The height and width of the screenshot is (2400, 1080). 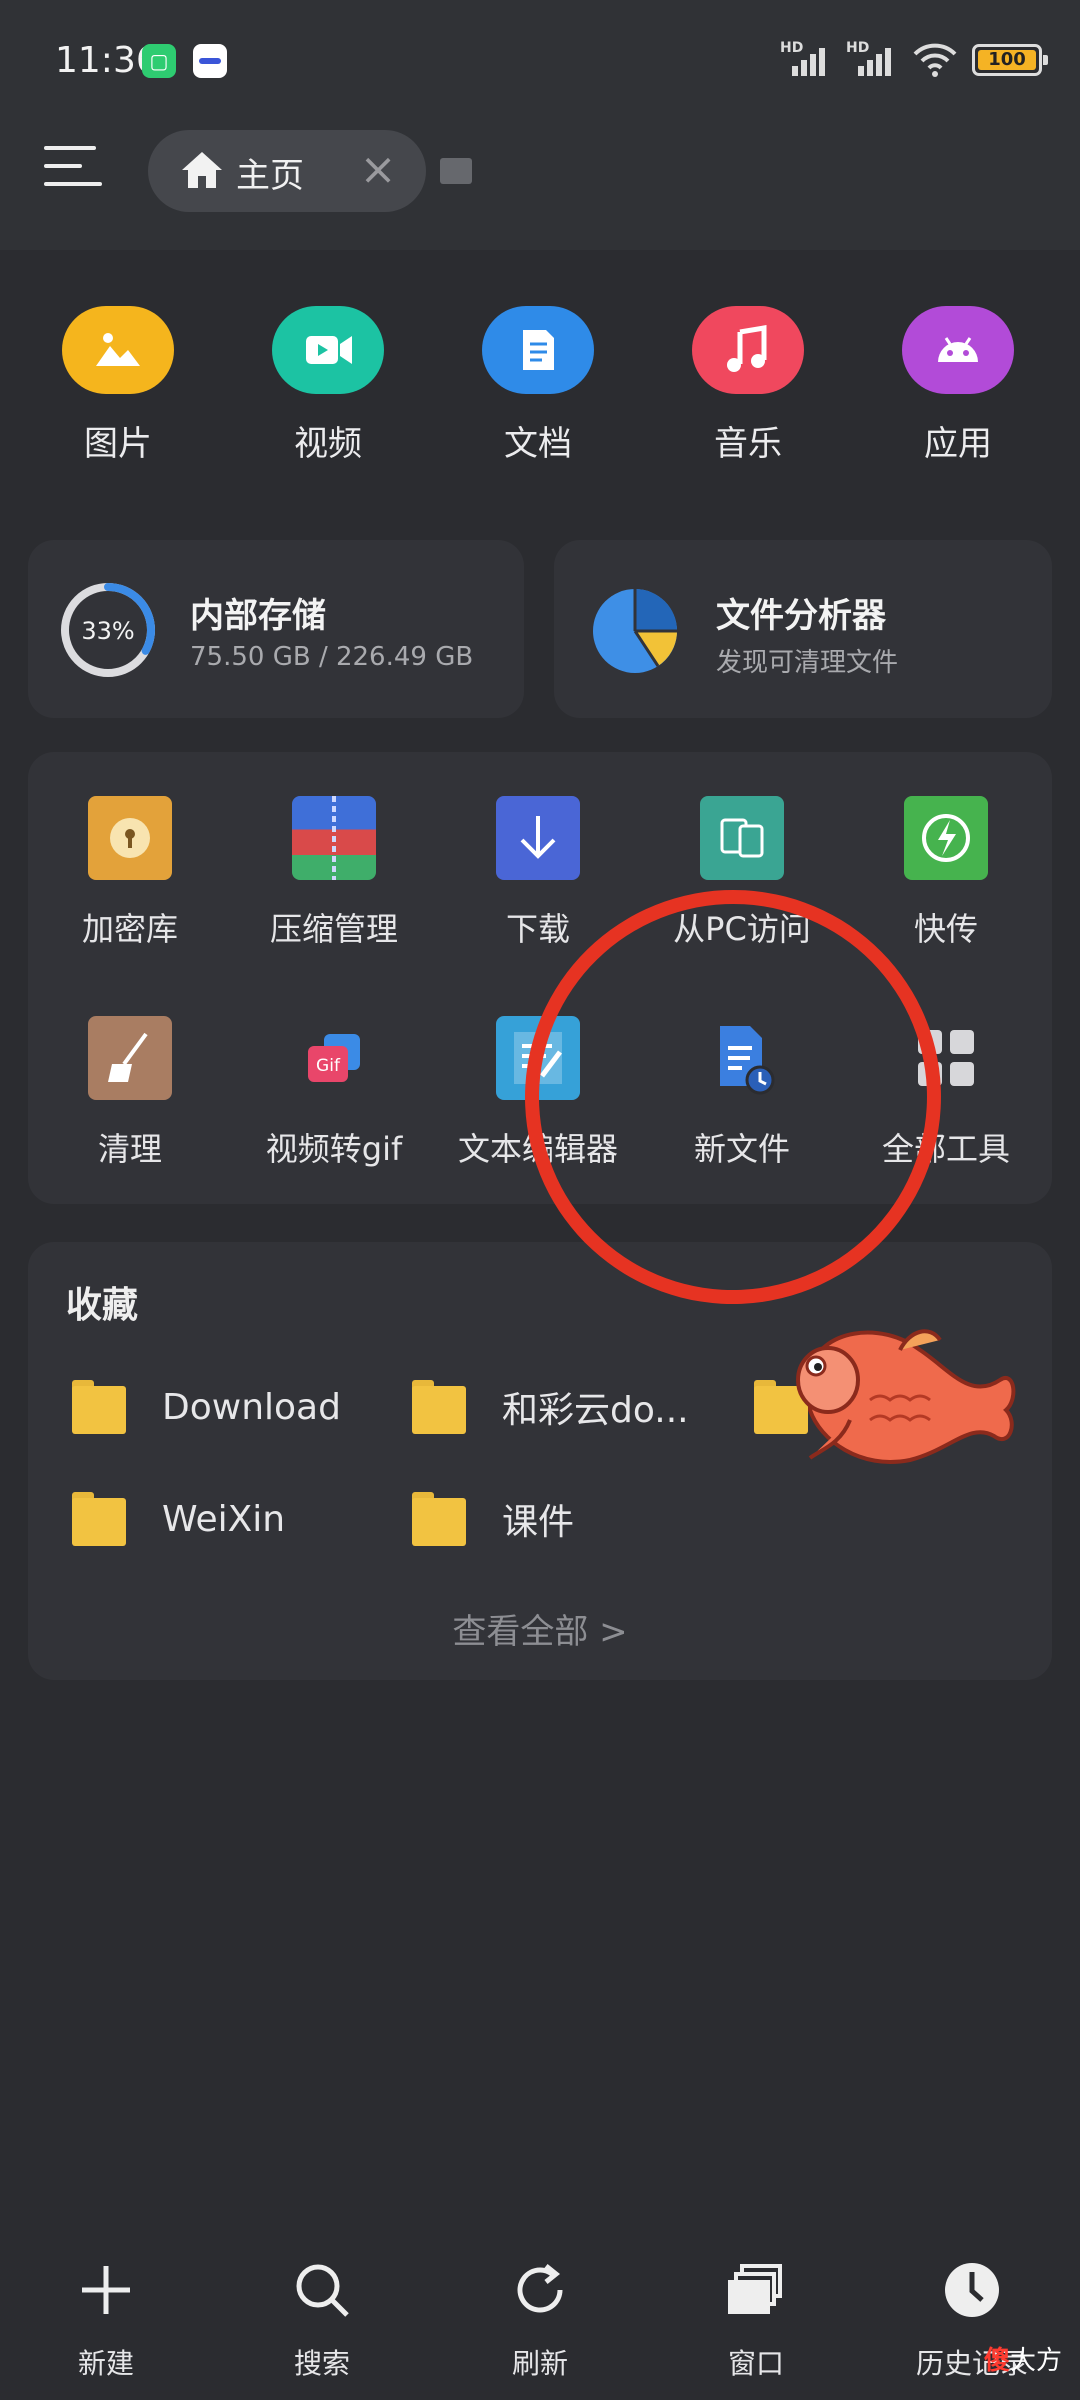 What do you see at coordinates (946, 838) in the screenshot?
I see `quick-transfer-icon` at bounding box center [946, 838].